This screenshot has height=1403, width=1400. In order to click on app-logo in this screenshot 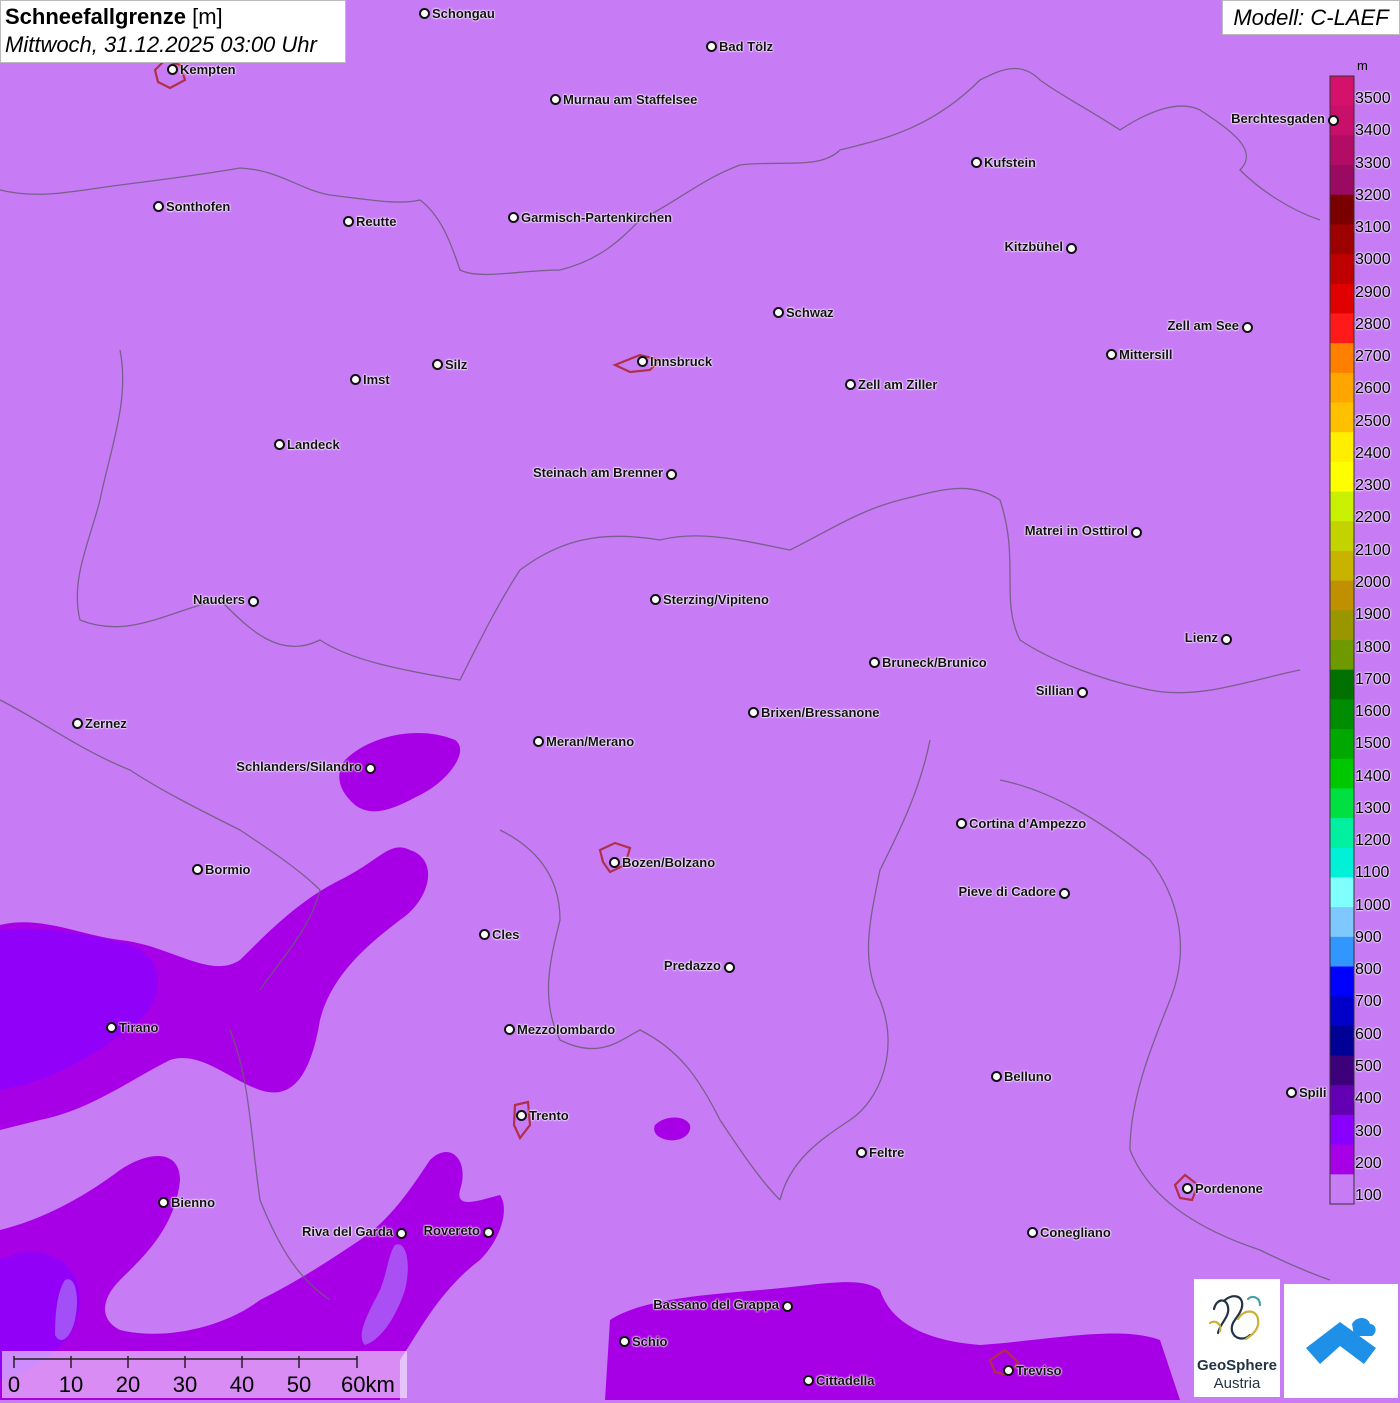, I will do `click(1341, 1341)`.